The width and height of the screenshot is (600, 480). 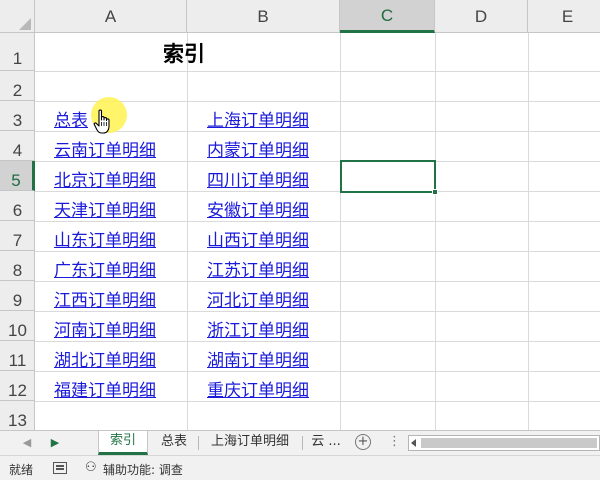 I want to click on sheet-title: 索引, so click(x=184, y=54).